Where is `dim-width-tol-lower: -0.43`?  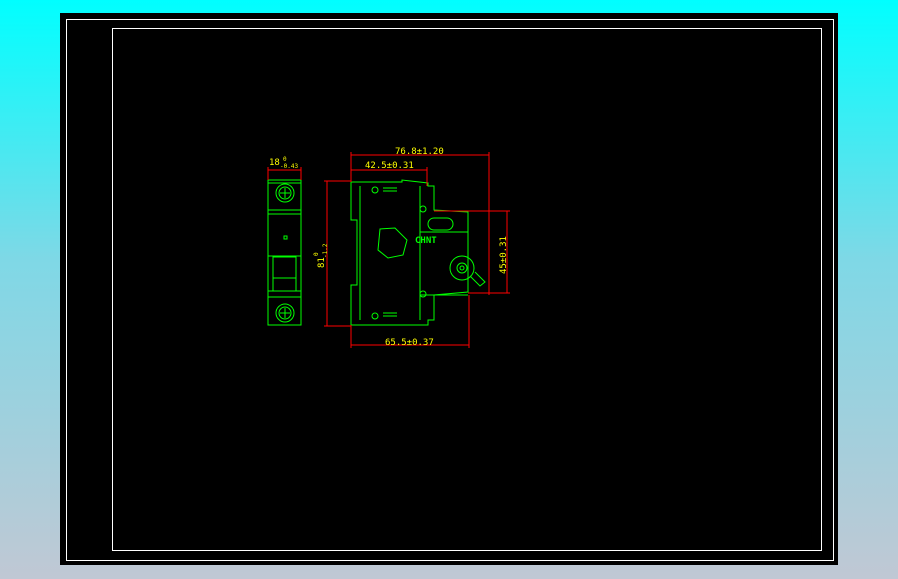
dim-width-tol-lower: -0.43 is located at coordinates (289, 166).